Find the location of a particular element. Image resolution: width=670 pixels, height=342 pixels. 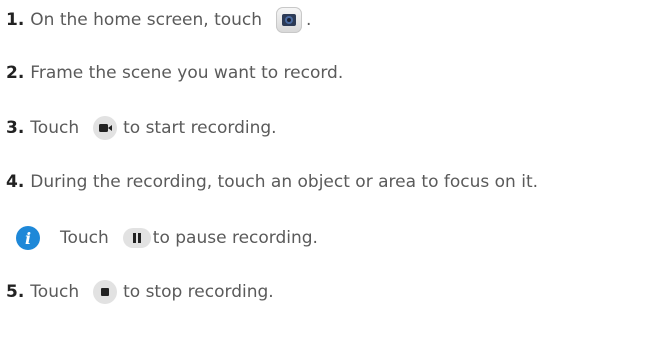

note-text-end: to pause recording. is located at coordinates (235, 238).